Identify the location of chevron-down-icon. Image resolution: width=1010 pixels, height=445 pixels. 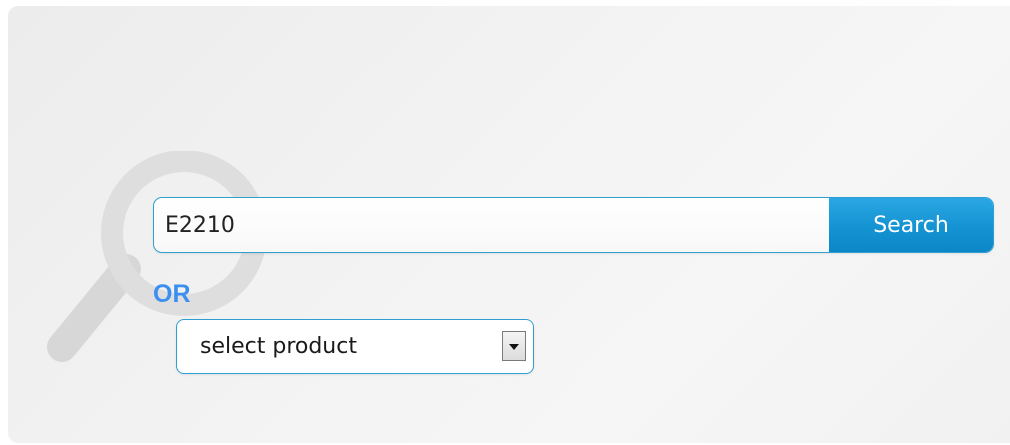
(514, 347).